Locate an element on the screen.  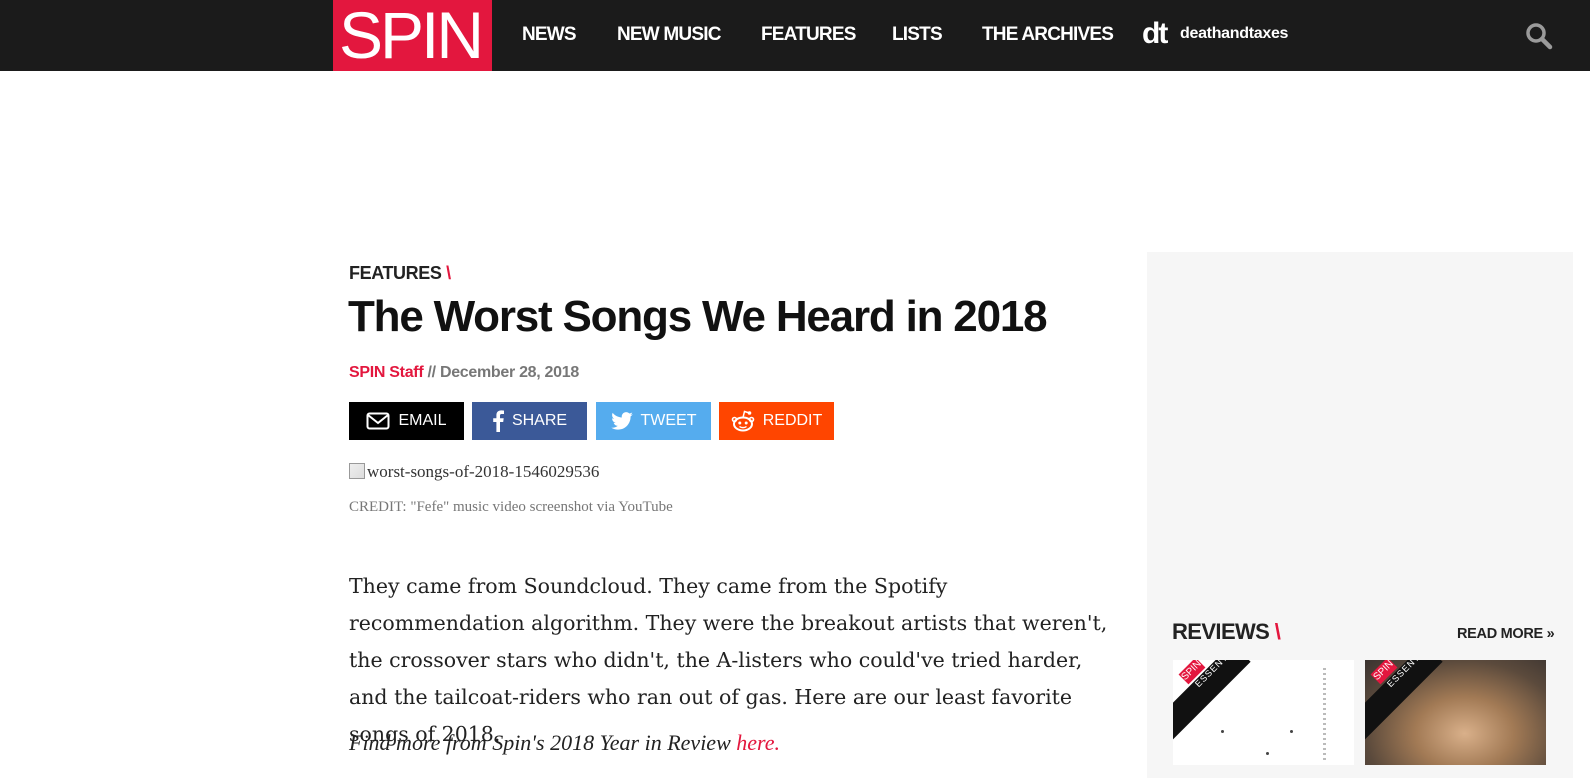
reddit-share-label: REDDIT is located at coordinates (792, 420).